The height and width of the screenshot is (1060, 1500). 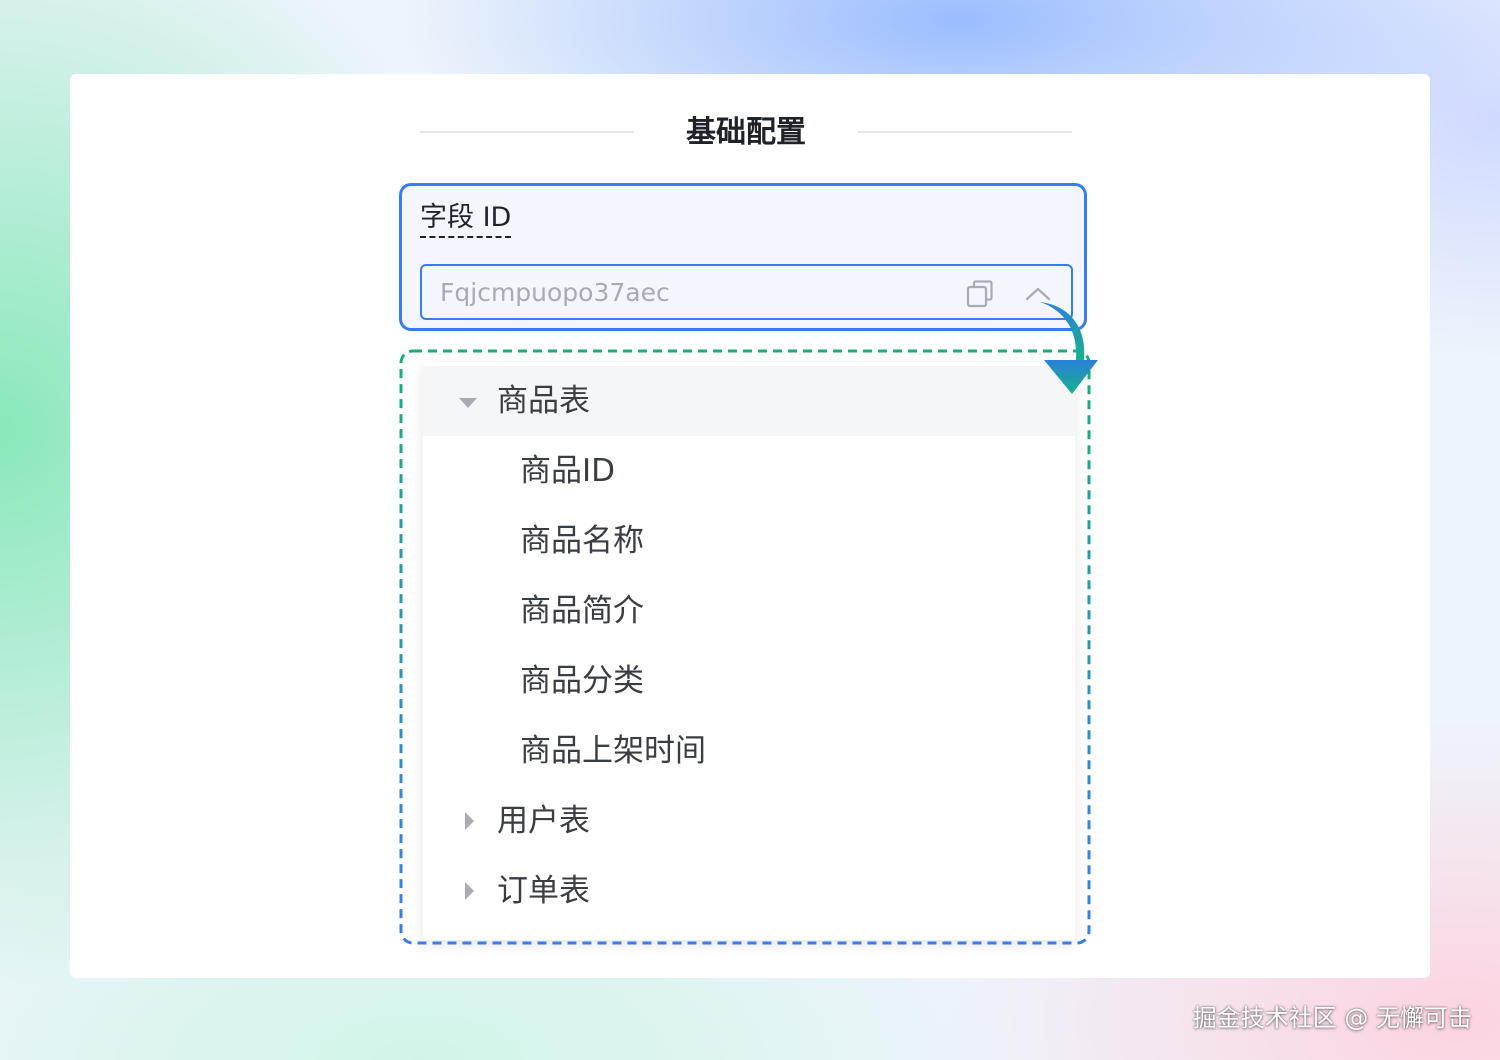 What do you see at coordinates (980, 294) in the screenshot?
I see `copy-icon` at bounding box center [980, 294].